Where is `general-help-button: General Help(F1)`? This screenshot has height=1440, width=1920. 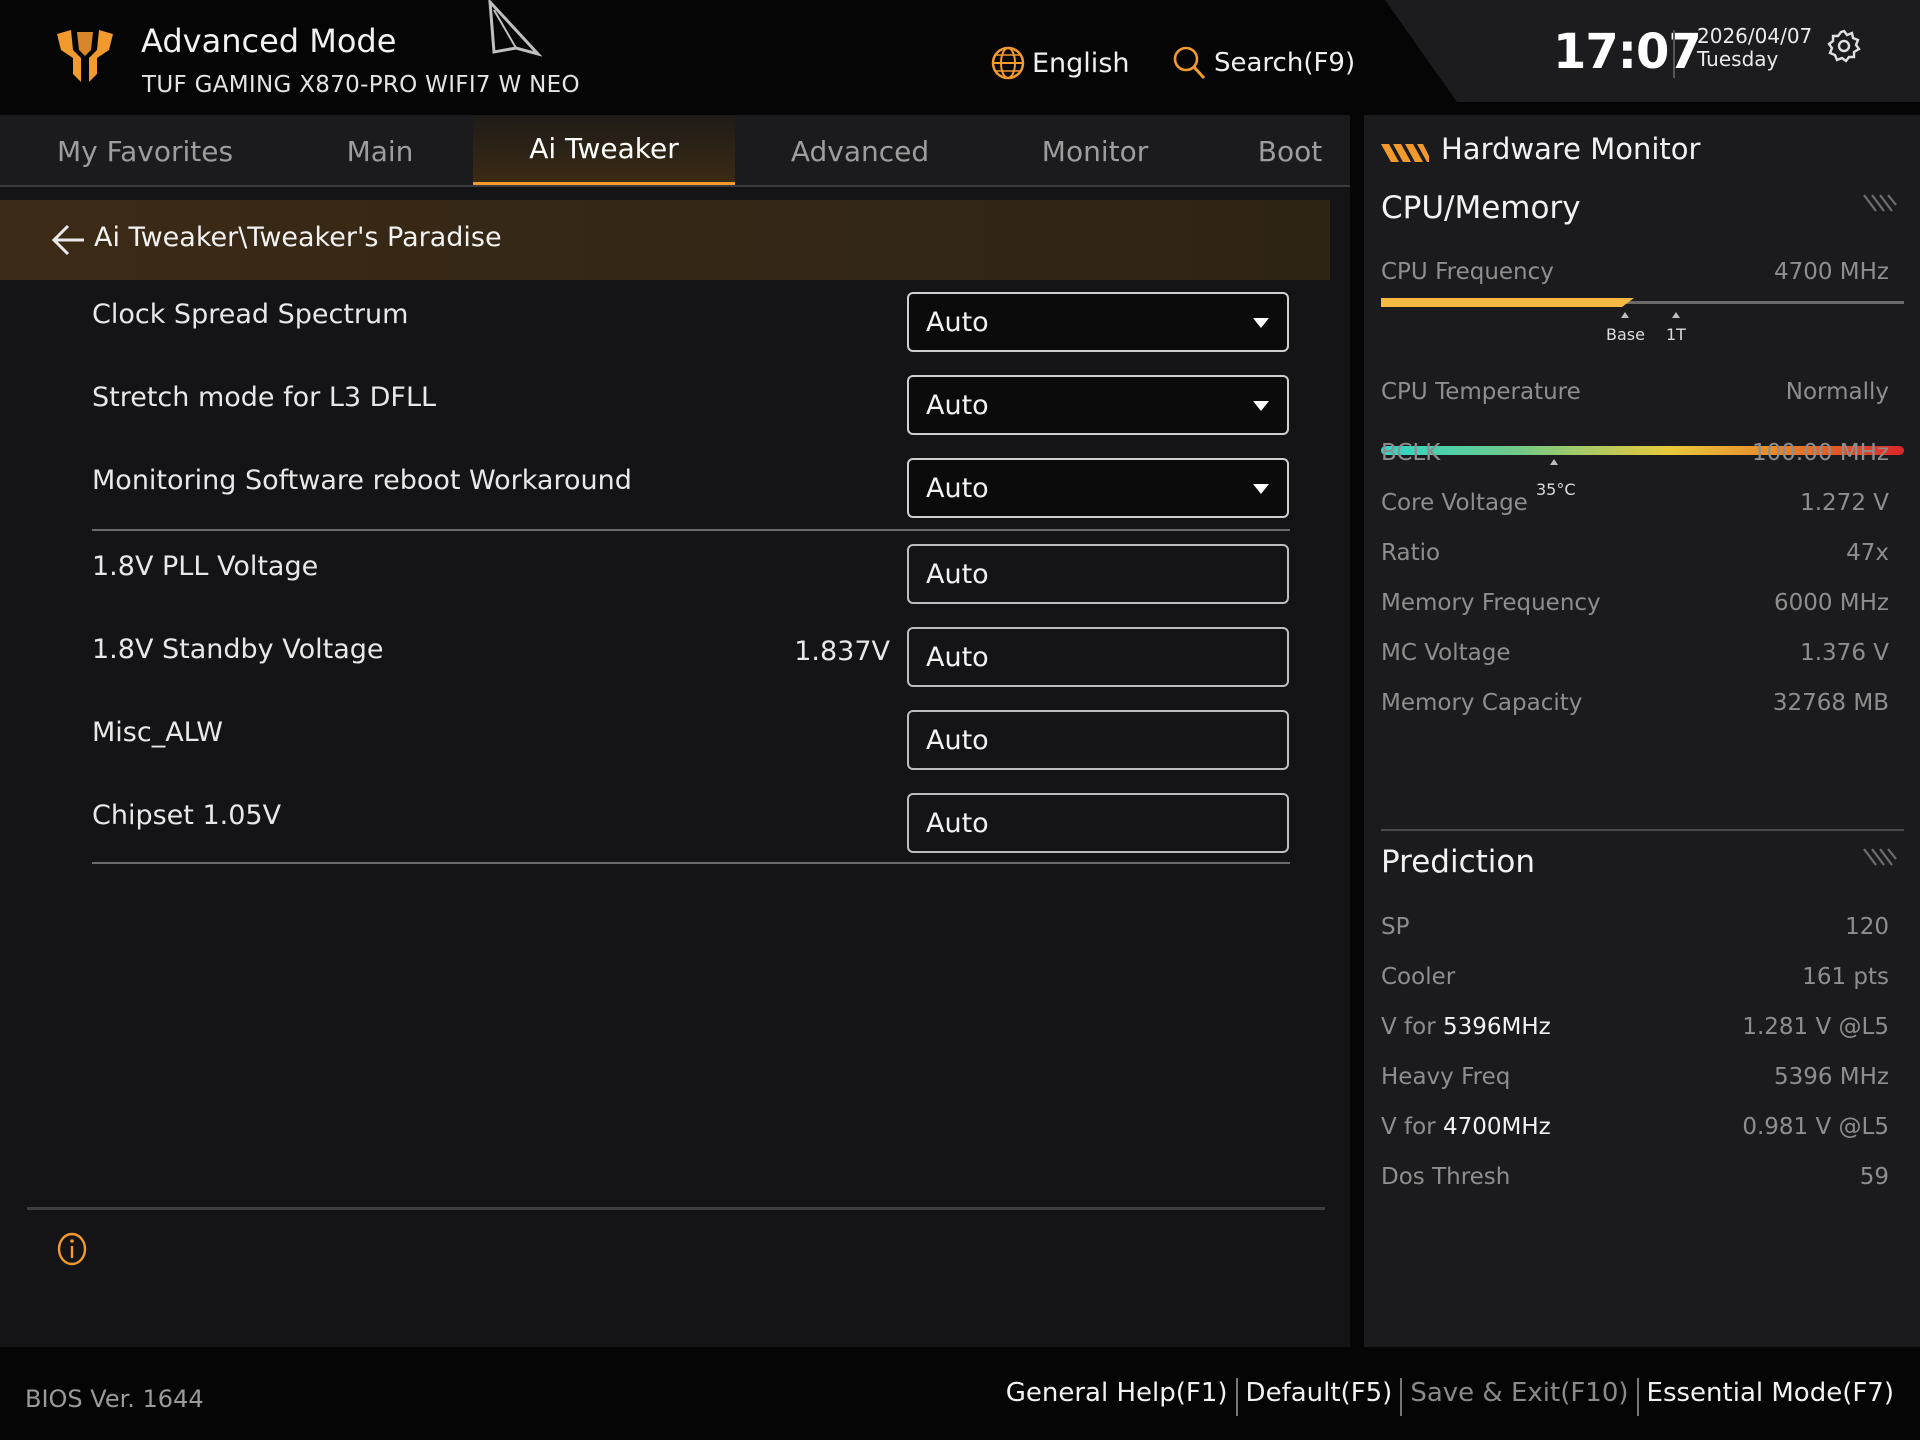 general-help-button: General Help(F1) is located at coordinates (1117, 1393).